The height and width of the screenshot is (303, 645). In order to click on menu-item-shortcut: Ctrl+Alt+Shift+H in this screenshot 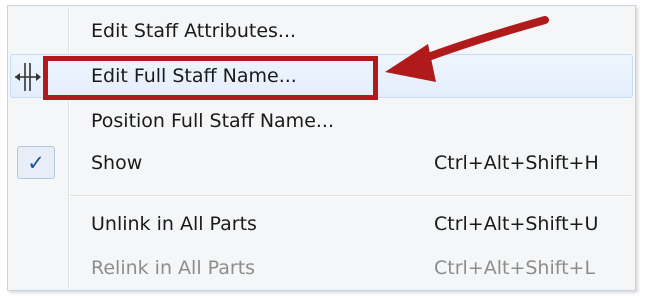, I will do `click(516, 163)`.